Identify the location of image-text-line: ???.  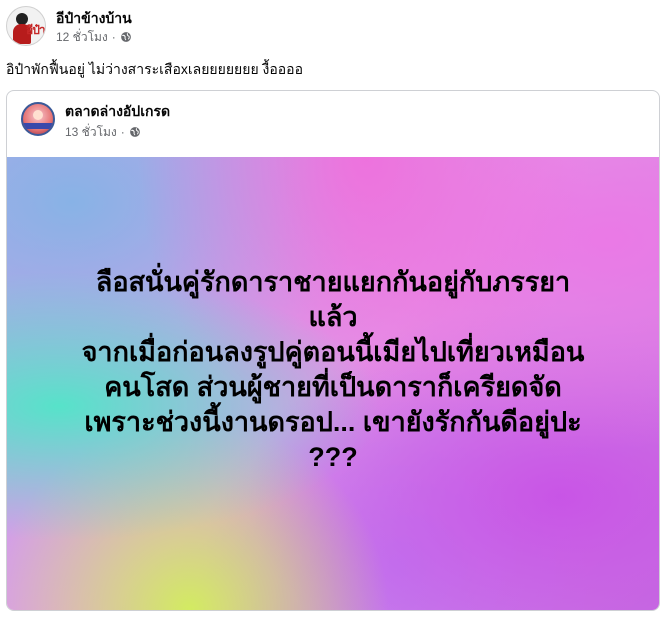
(333, 457).